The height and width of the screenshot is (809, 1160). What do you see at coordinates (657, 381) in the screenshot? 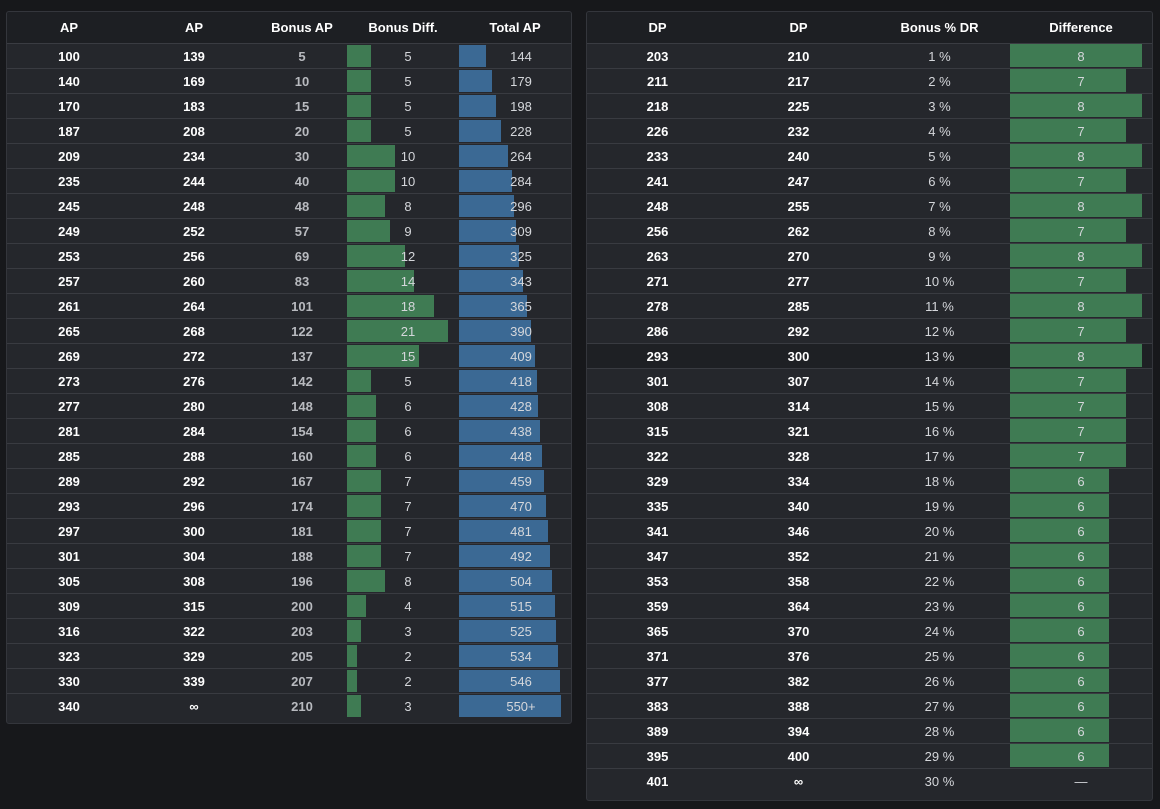
I see `cell-dp-from: 301` at bounding box center [657, 381].